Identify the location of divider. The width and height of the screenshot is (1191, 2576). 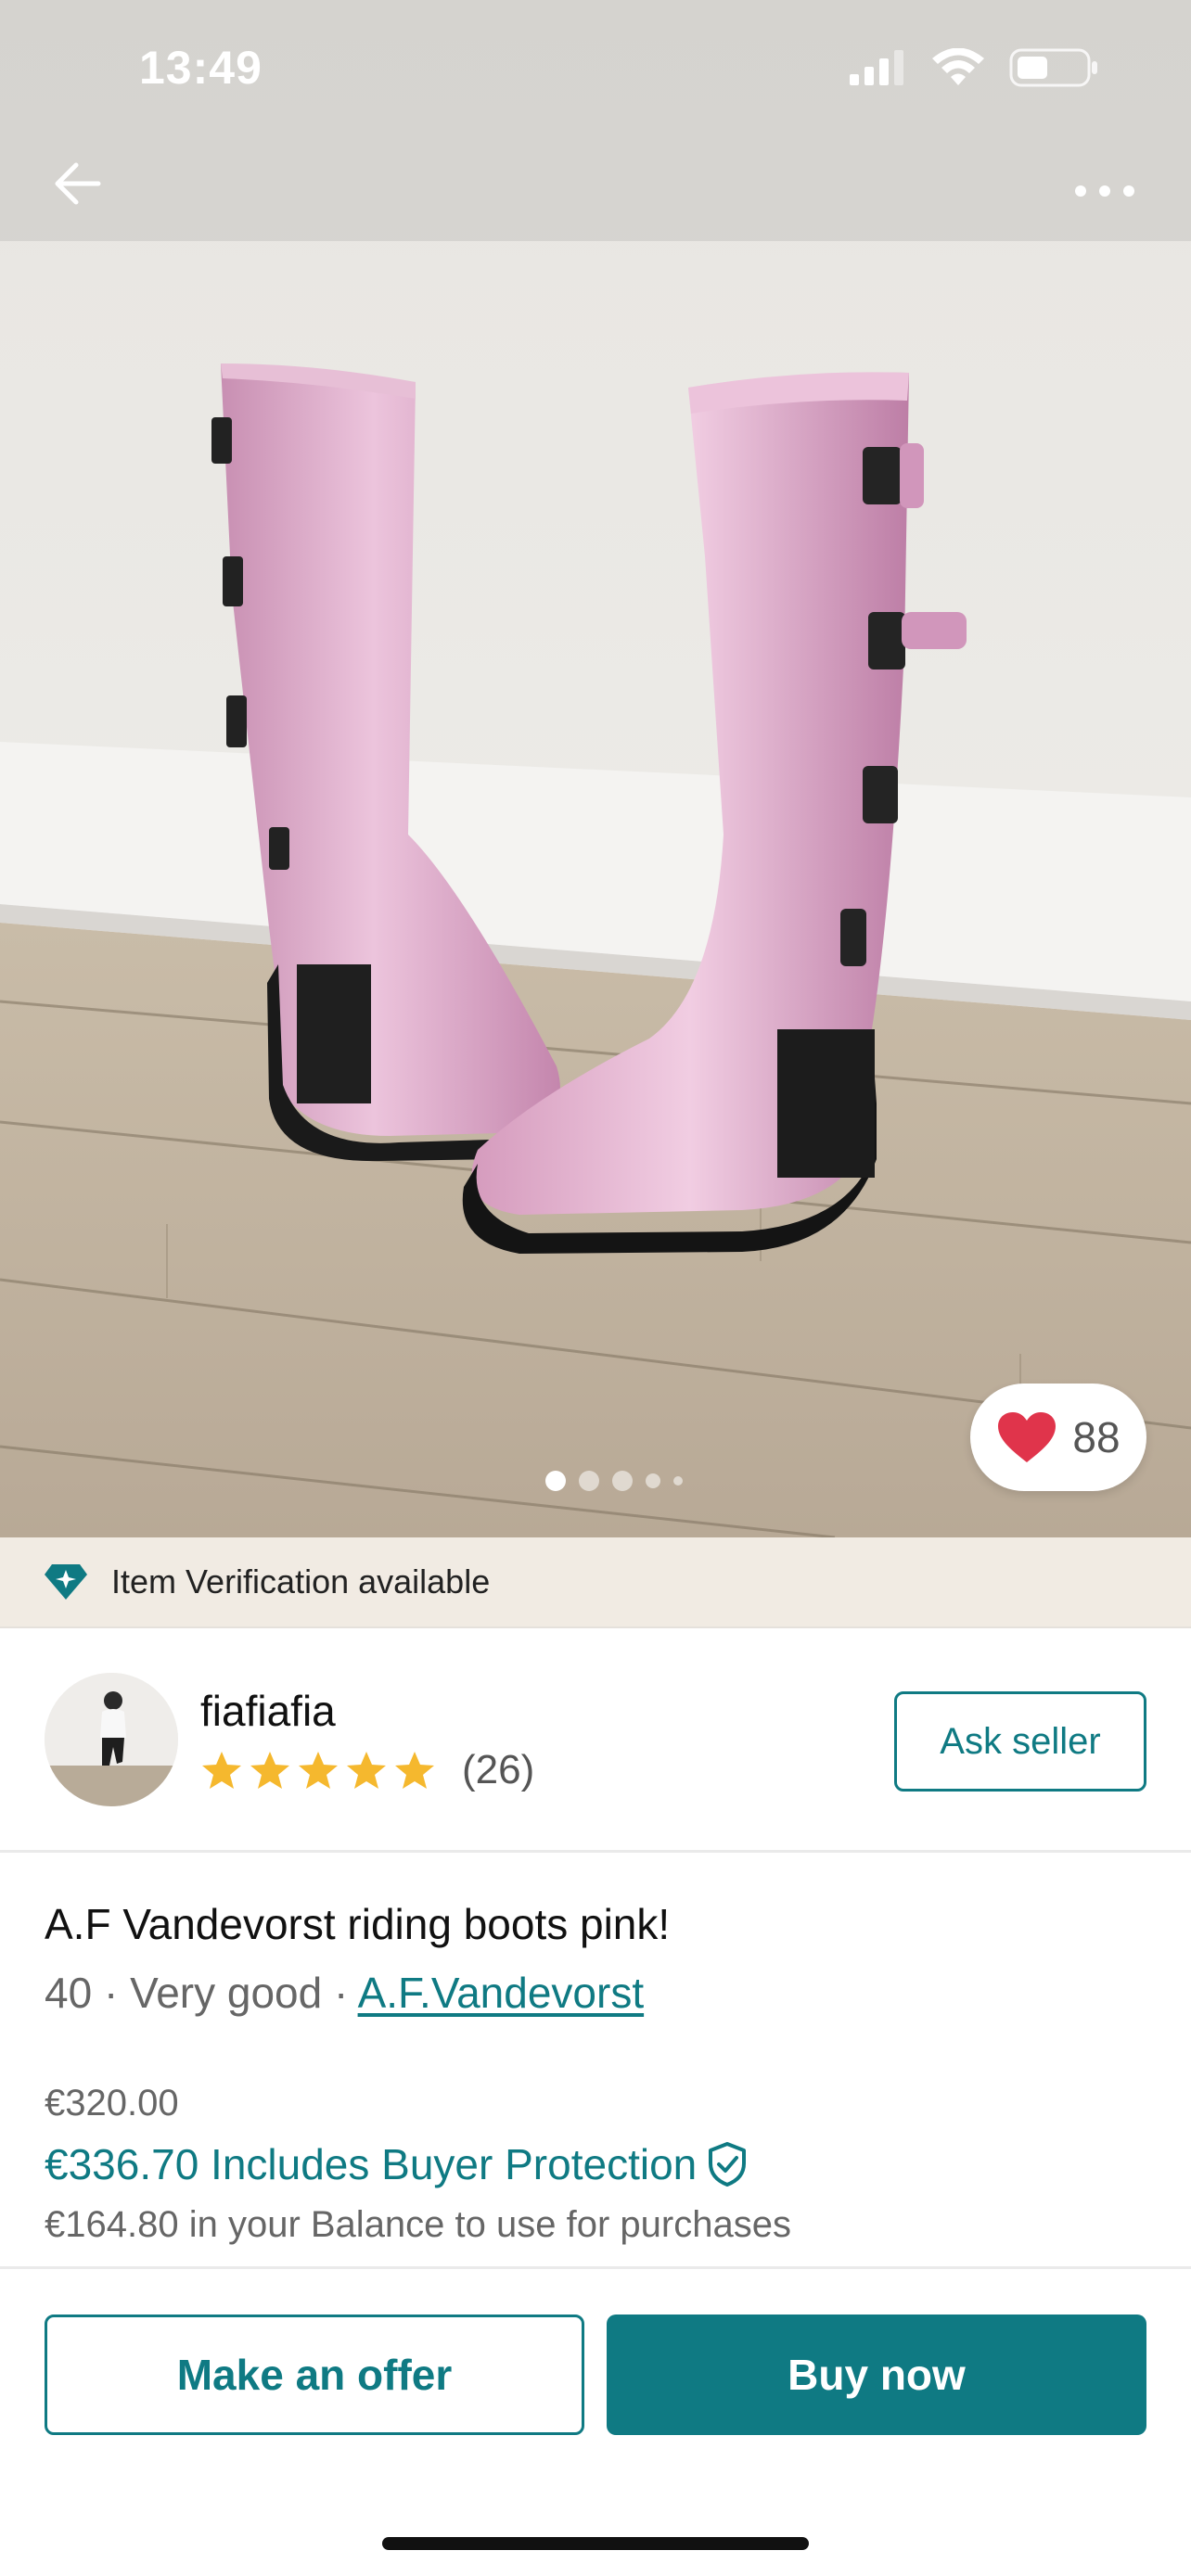
(595, 2267).